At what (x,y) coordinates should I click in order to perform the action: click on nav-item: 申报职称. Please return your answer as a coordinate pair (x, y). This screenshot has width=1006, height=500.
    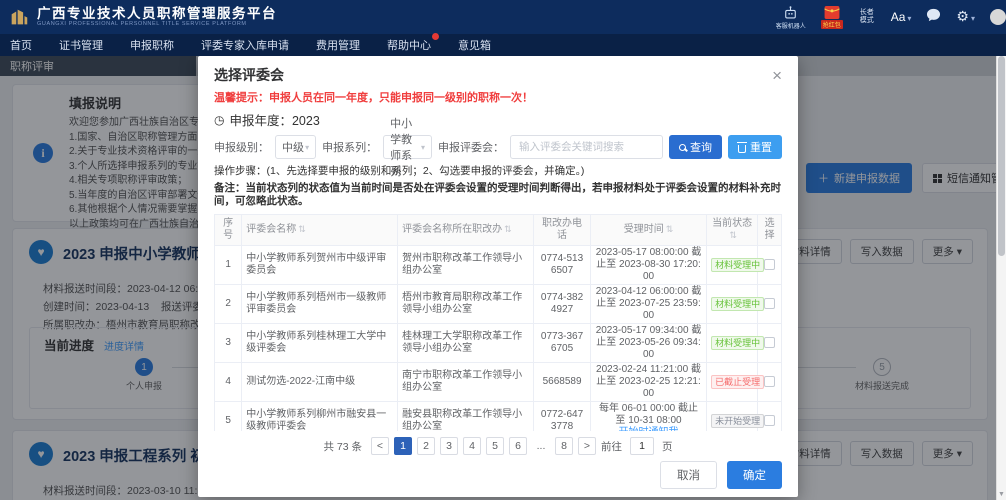
    Looking at the image, I should click on (152, 45).